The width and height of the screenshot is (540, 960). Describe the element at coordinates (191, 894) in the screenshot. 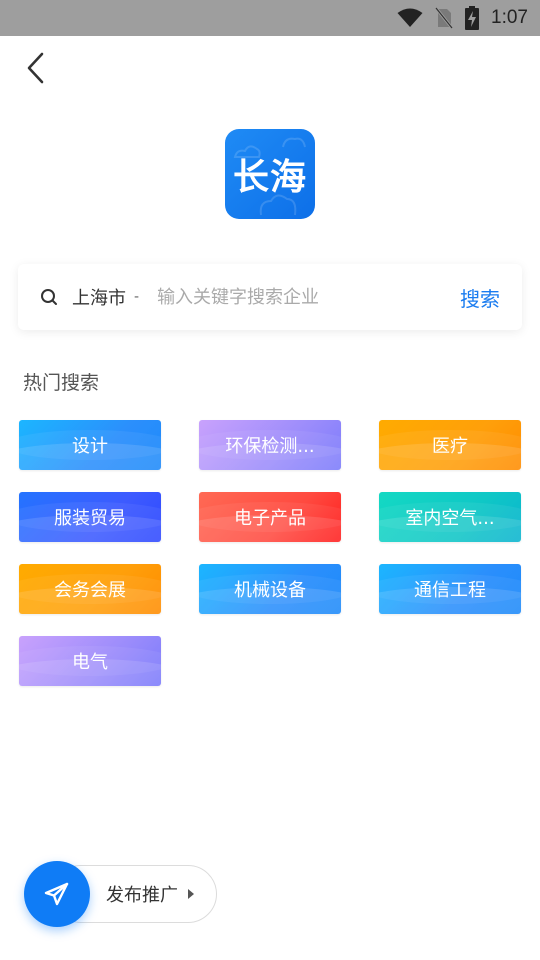

I see `caret-right-icon` at that location.